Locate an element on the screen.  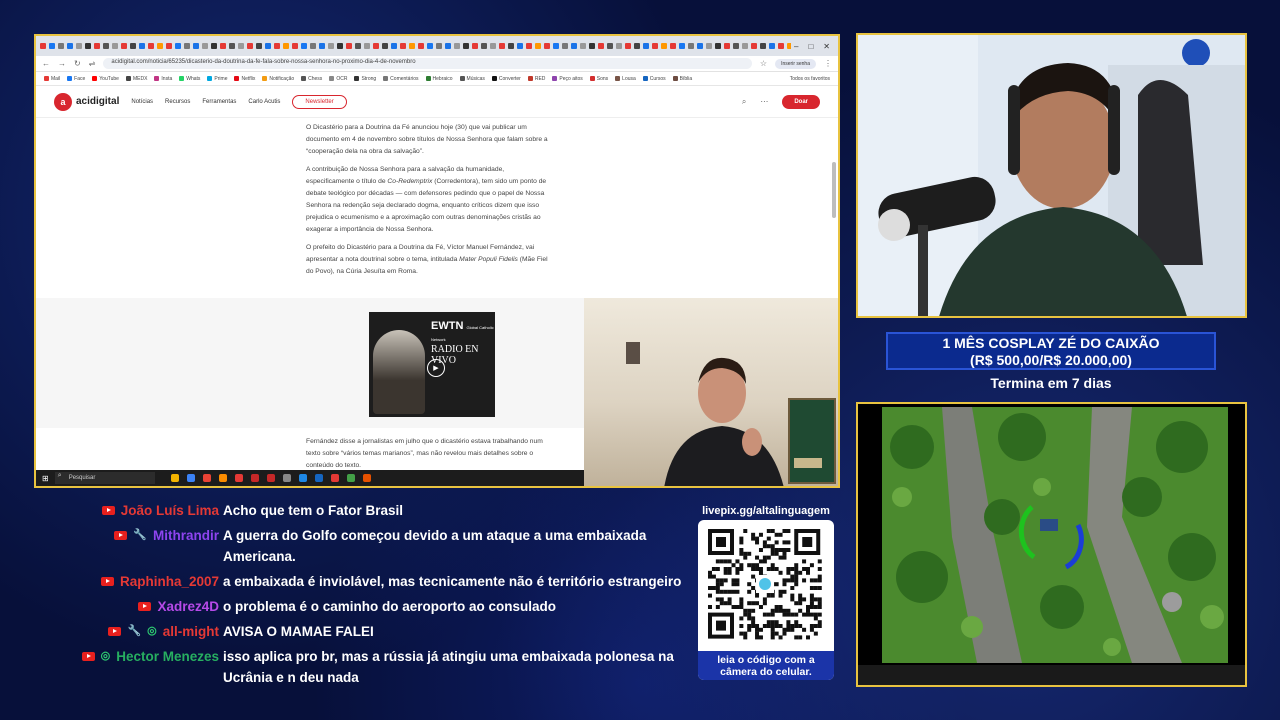
donate-button: Doar is located at coordinates (801, 101).